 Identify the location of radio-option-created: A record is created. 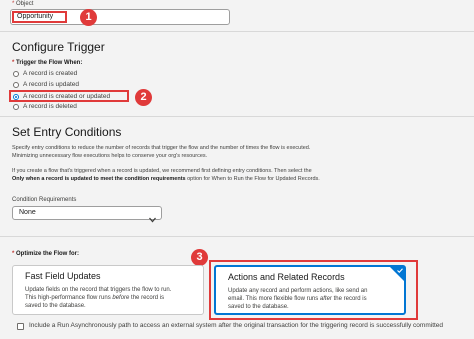
(45, 73).